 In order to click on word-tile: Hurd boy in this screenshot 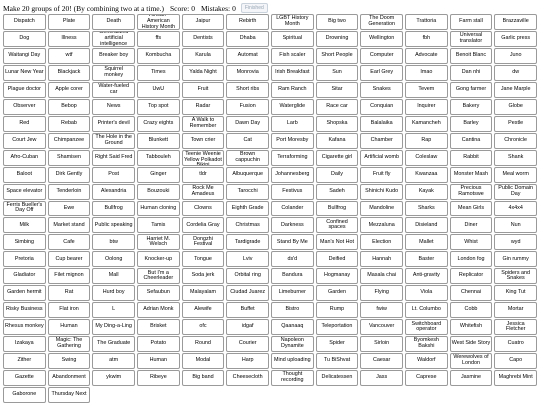, I will do `click(113, 293)`.